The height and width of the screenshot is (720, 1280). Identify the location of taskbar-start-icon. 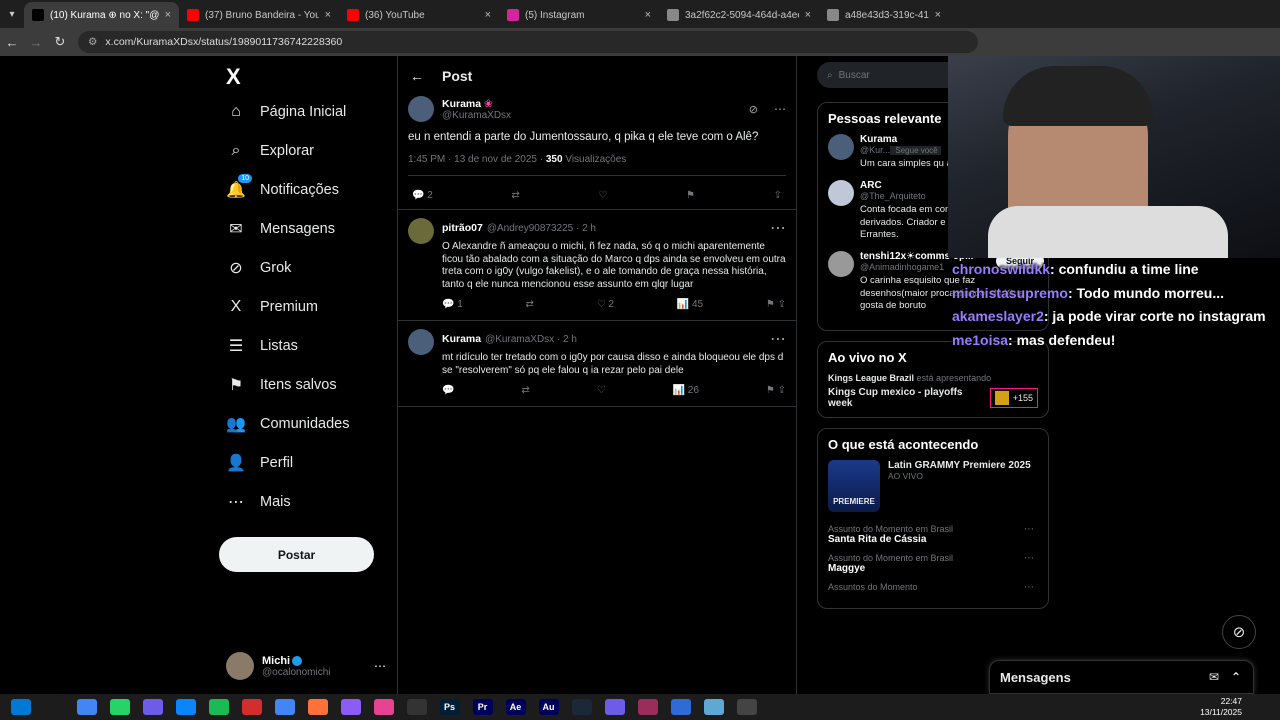
(20, 707).